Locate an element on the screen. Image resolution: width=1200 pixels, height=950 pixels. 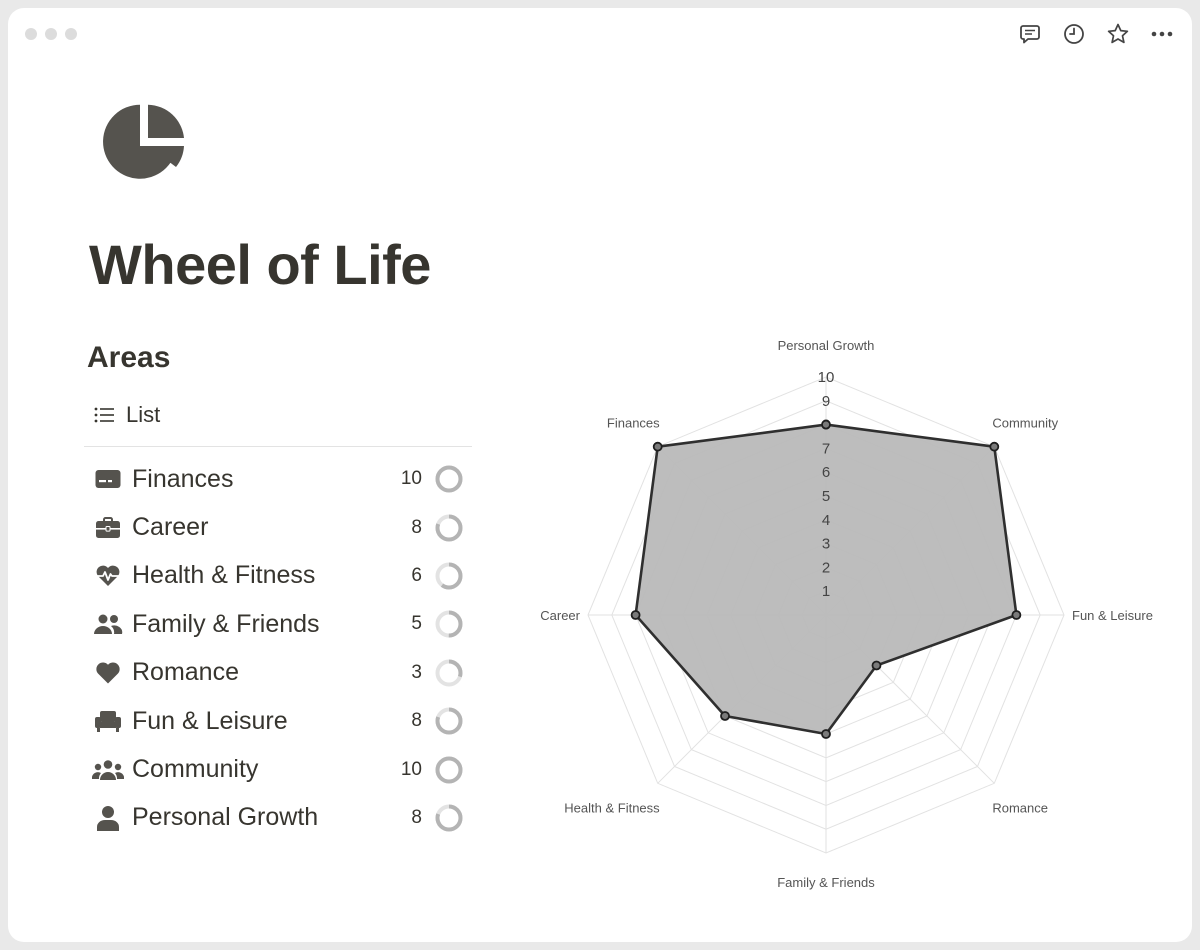
axis-label: Finances is located at coordinates (633, 423).